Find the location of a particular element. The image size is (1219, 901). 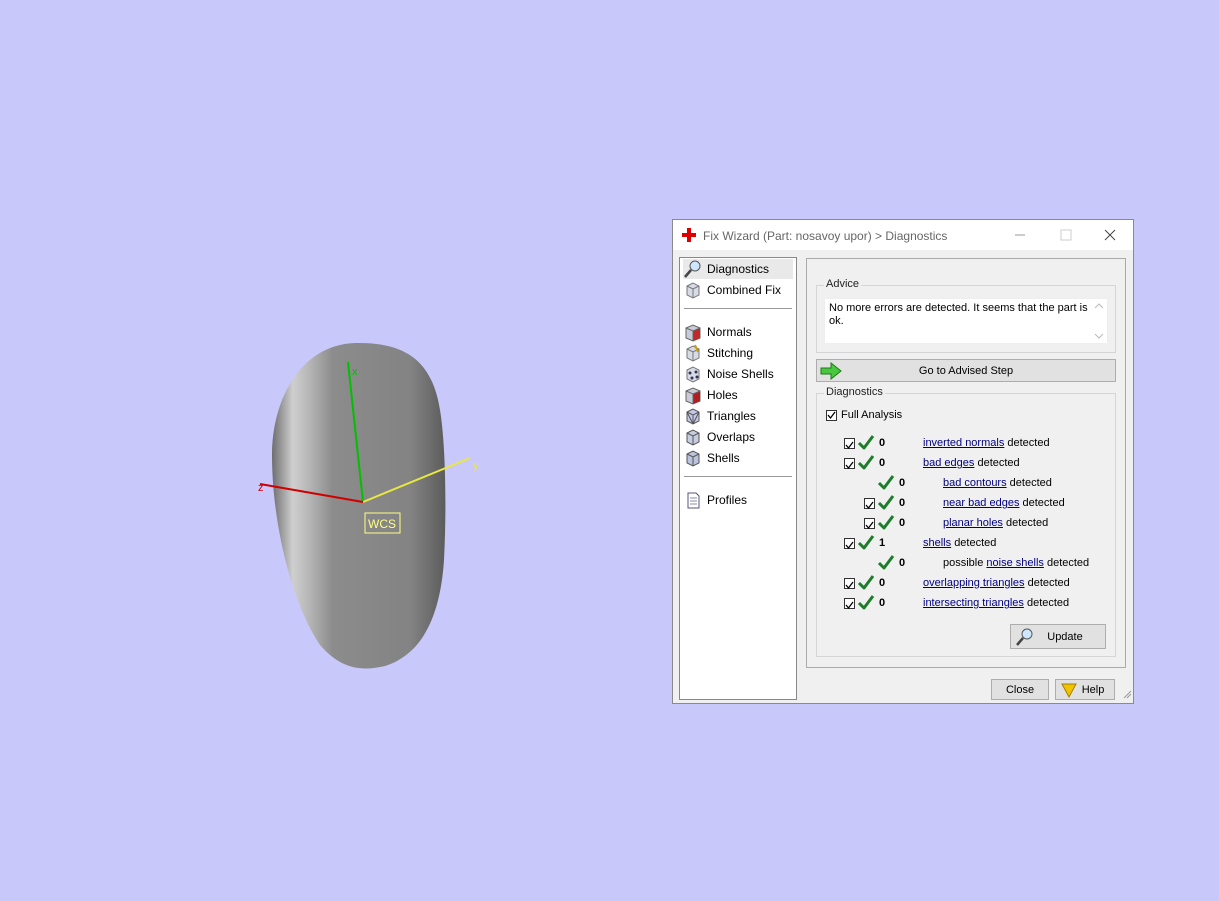

go-to-advised-step-button: Go to Advised Step is located at coordinates (966, 370).